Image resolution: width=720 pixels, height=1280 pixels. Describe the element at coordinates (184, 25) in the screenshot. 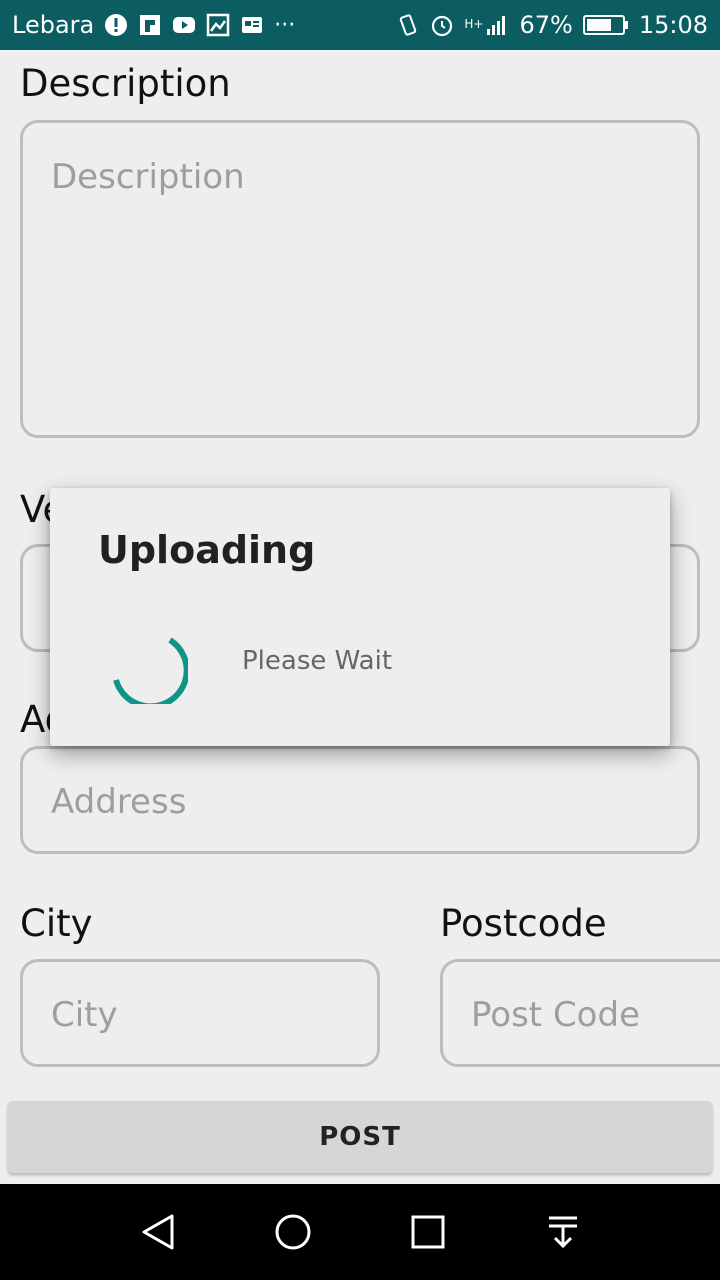

I see `youtube-icon` at that location.